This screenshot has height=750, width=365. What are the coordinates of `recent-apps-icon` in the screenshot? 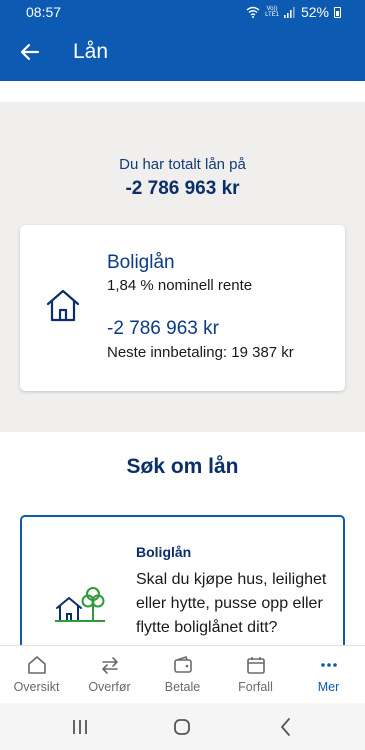 It's located at (80, 727).